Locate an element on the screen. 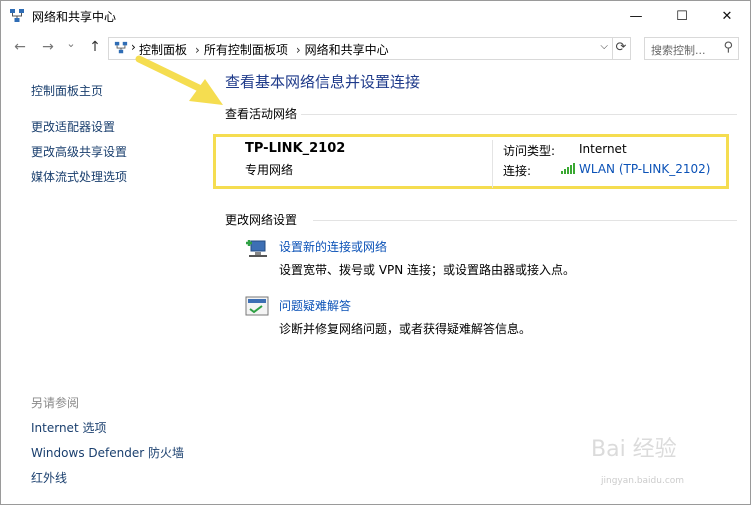 The image size is (751, 505). watermark-url: jingyan.baidu.com is located at coordinates (643, 481).